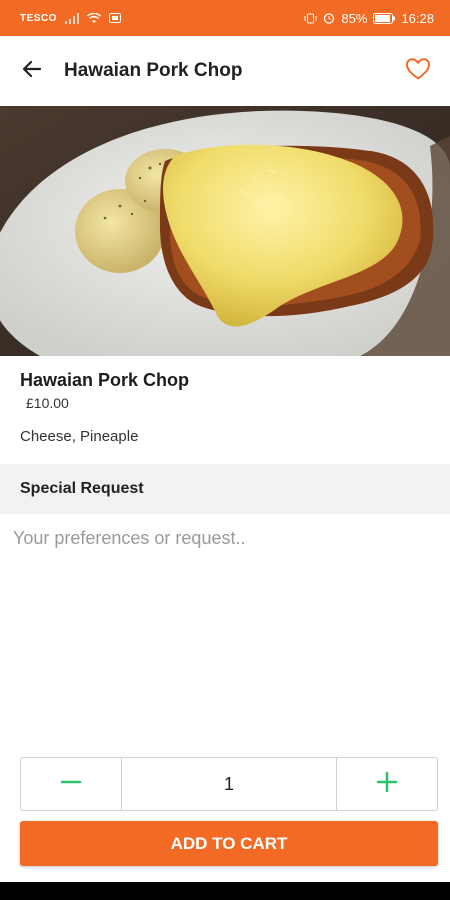 The width and height of the screenshot is (450, 900). Describe the element at coordinates (71, 18) in the screenshot. I see `signal-icon` at that location.